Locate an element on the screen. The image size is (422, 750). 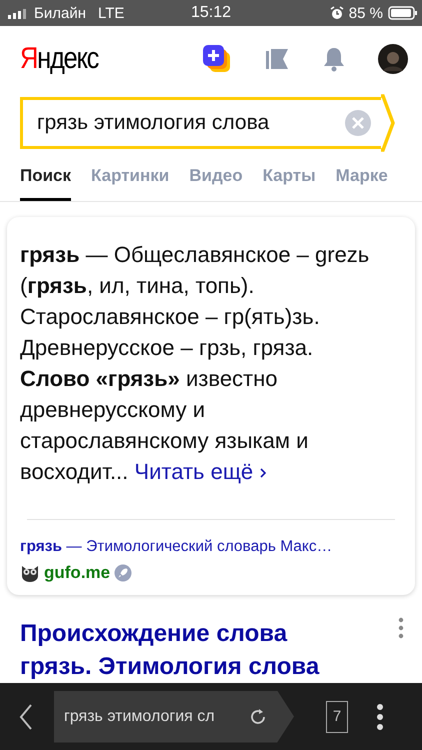
battery-percent: 85 % is located at coordinates (365, 13).